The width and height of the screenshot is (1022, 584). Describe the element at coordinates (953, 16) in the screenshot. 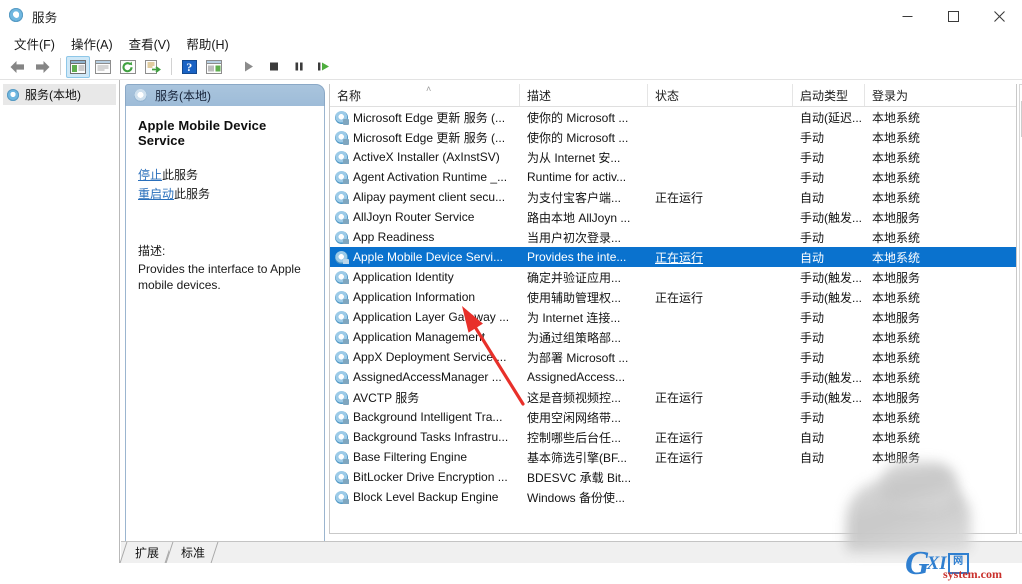

I see `maximize-button` at that location.